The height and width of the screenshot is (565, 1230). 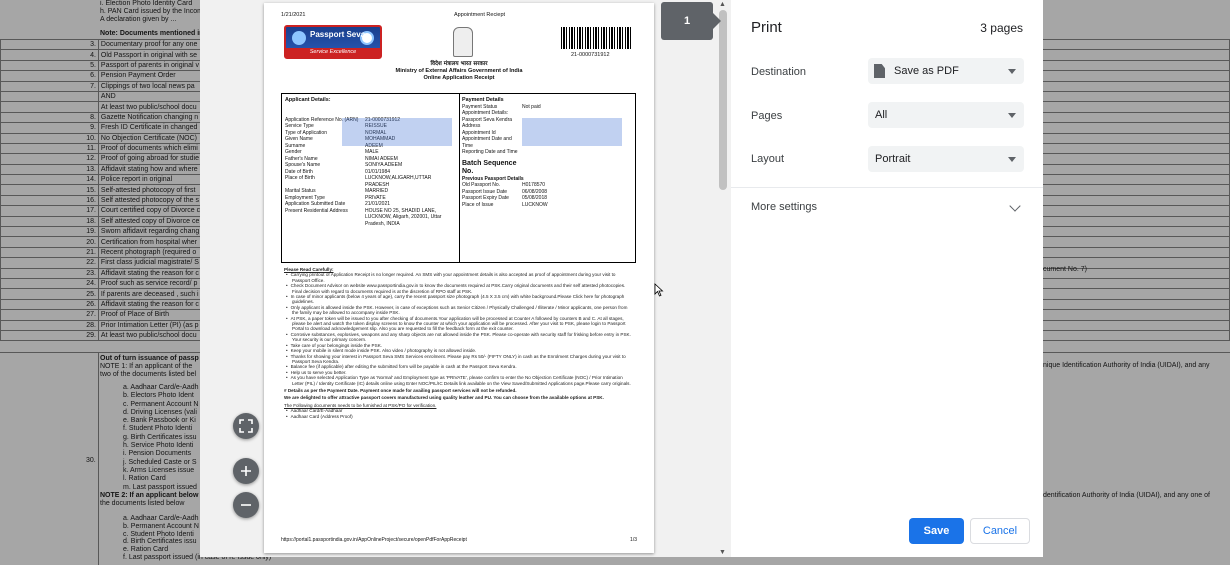 I want to click on more-settings-toggle: More settings, so click(x=784, y=207).